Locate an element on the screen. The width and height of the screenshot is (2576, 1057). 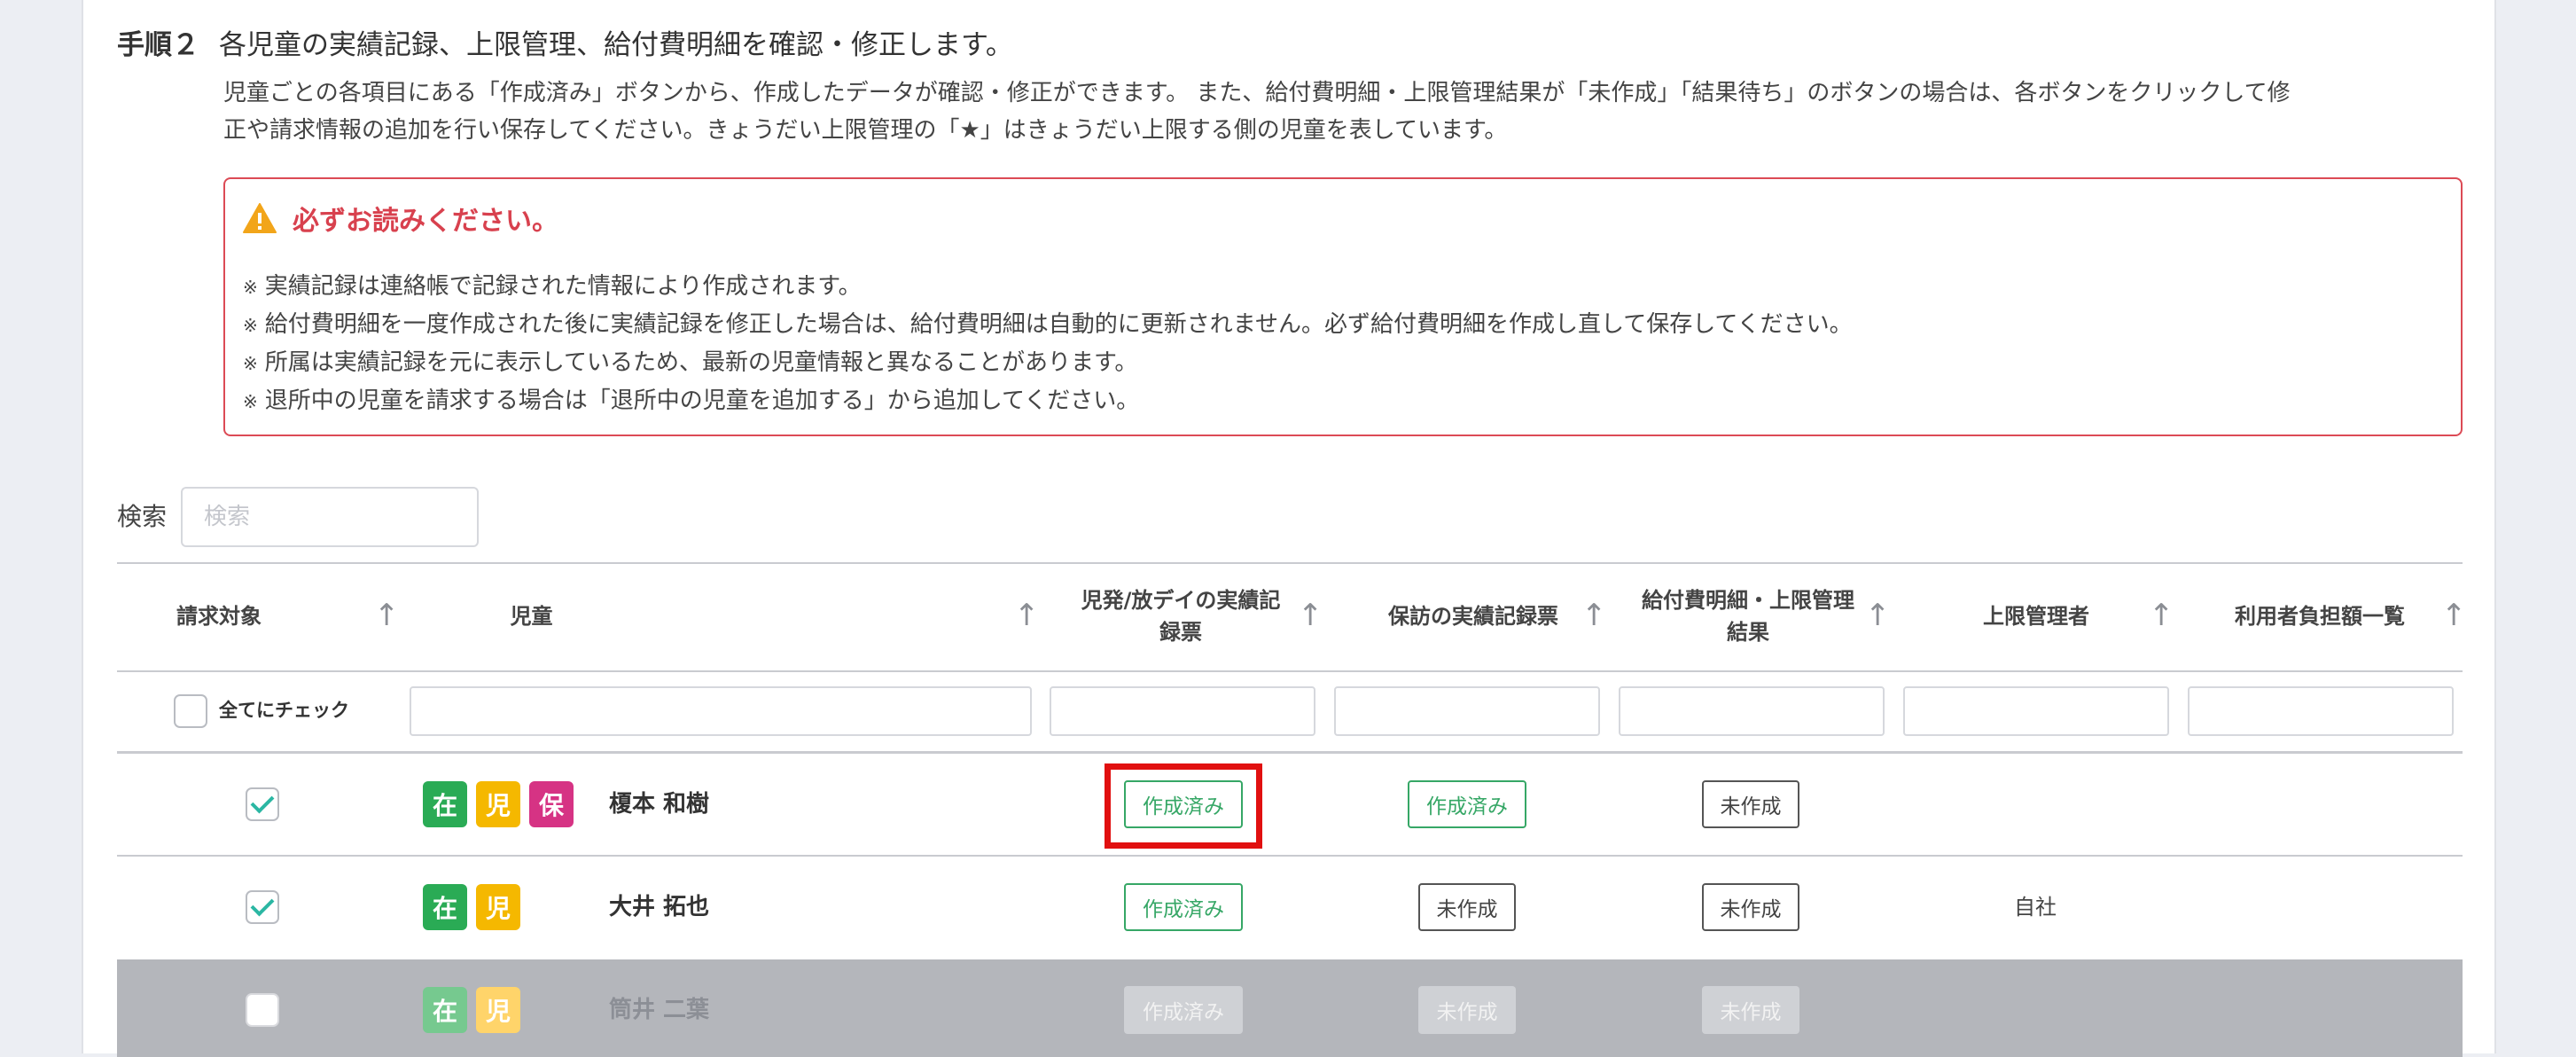
notice-header: 必ずお読みください。 is located at coordinates (400, 218).